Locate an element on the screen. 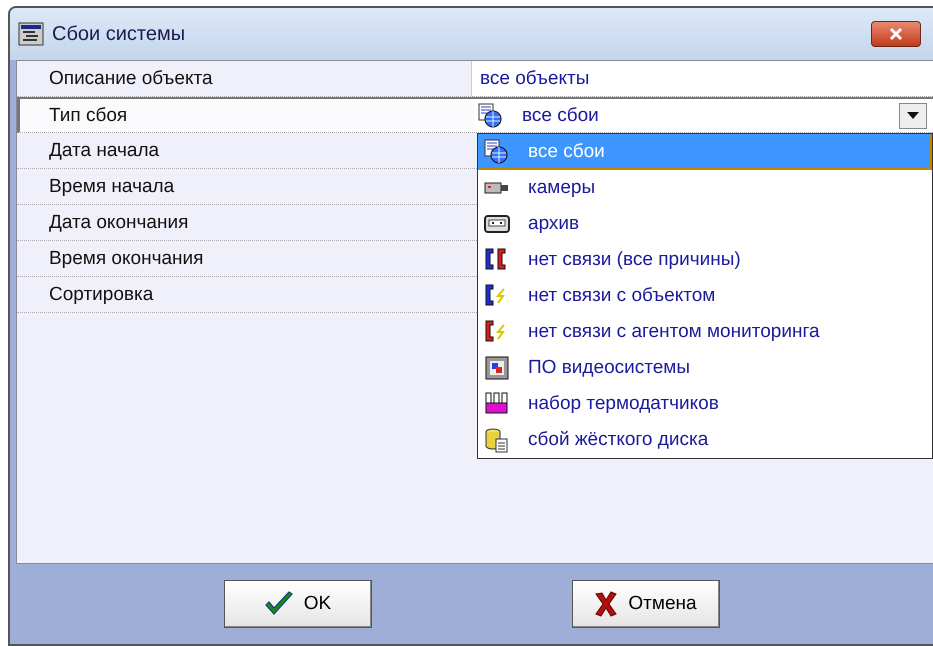 This screenshot has height=646, width=933. property-label: Тип сбоя is located at coordinates (88, 116).